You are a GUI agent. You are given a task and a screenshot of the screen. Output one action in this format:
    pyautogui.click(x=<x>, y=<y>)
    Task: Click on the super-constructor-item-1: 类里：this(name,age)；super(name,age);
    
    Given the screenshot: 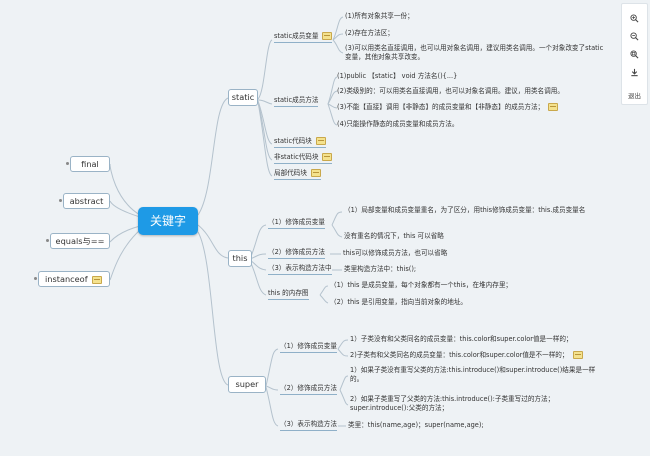 What is the action you would take?
    pyautogui.click(x=416, y=425)
    